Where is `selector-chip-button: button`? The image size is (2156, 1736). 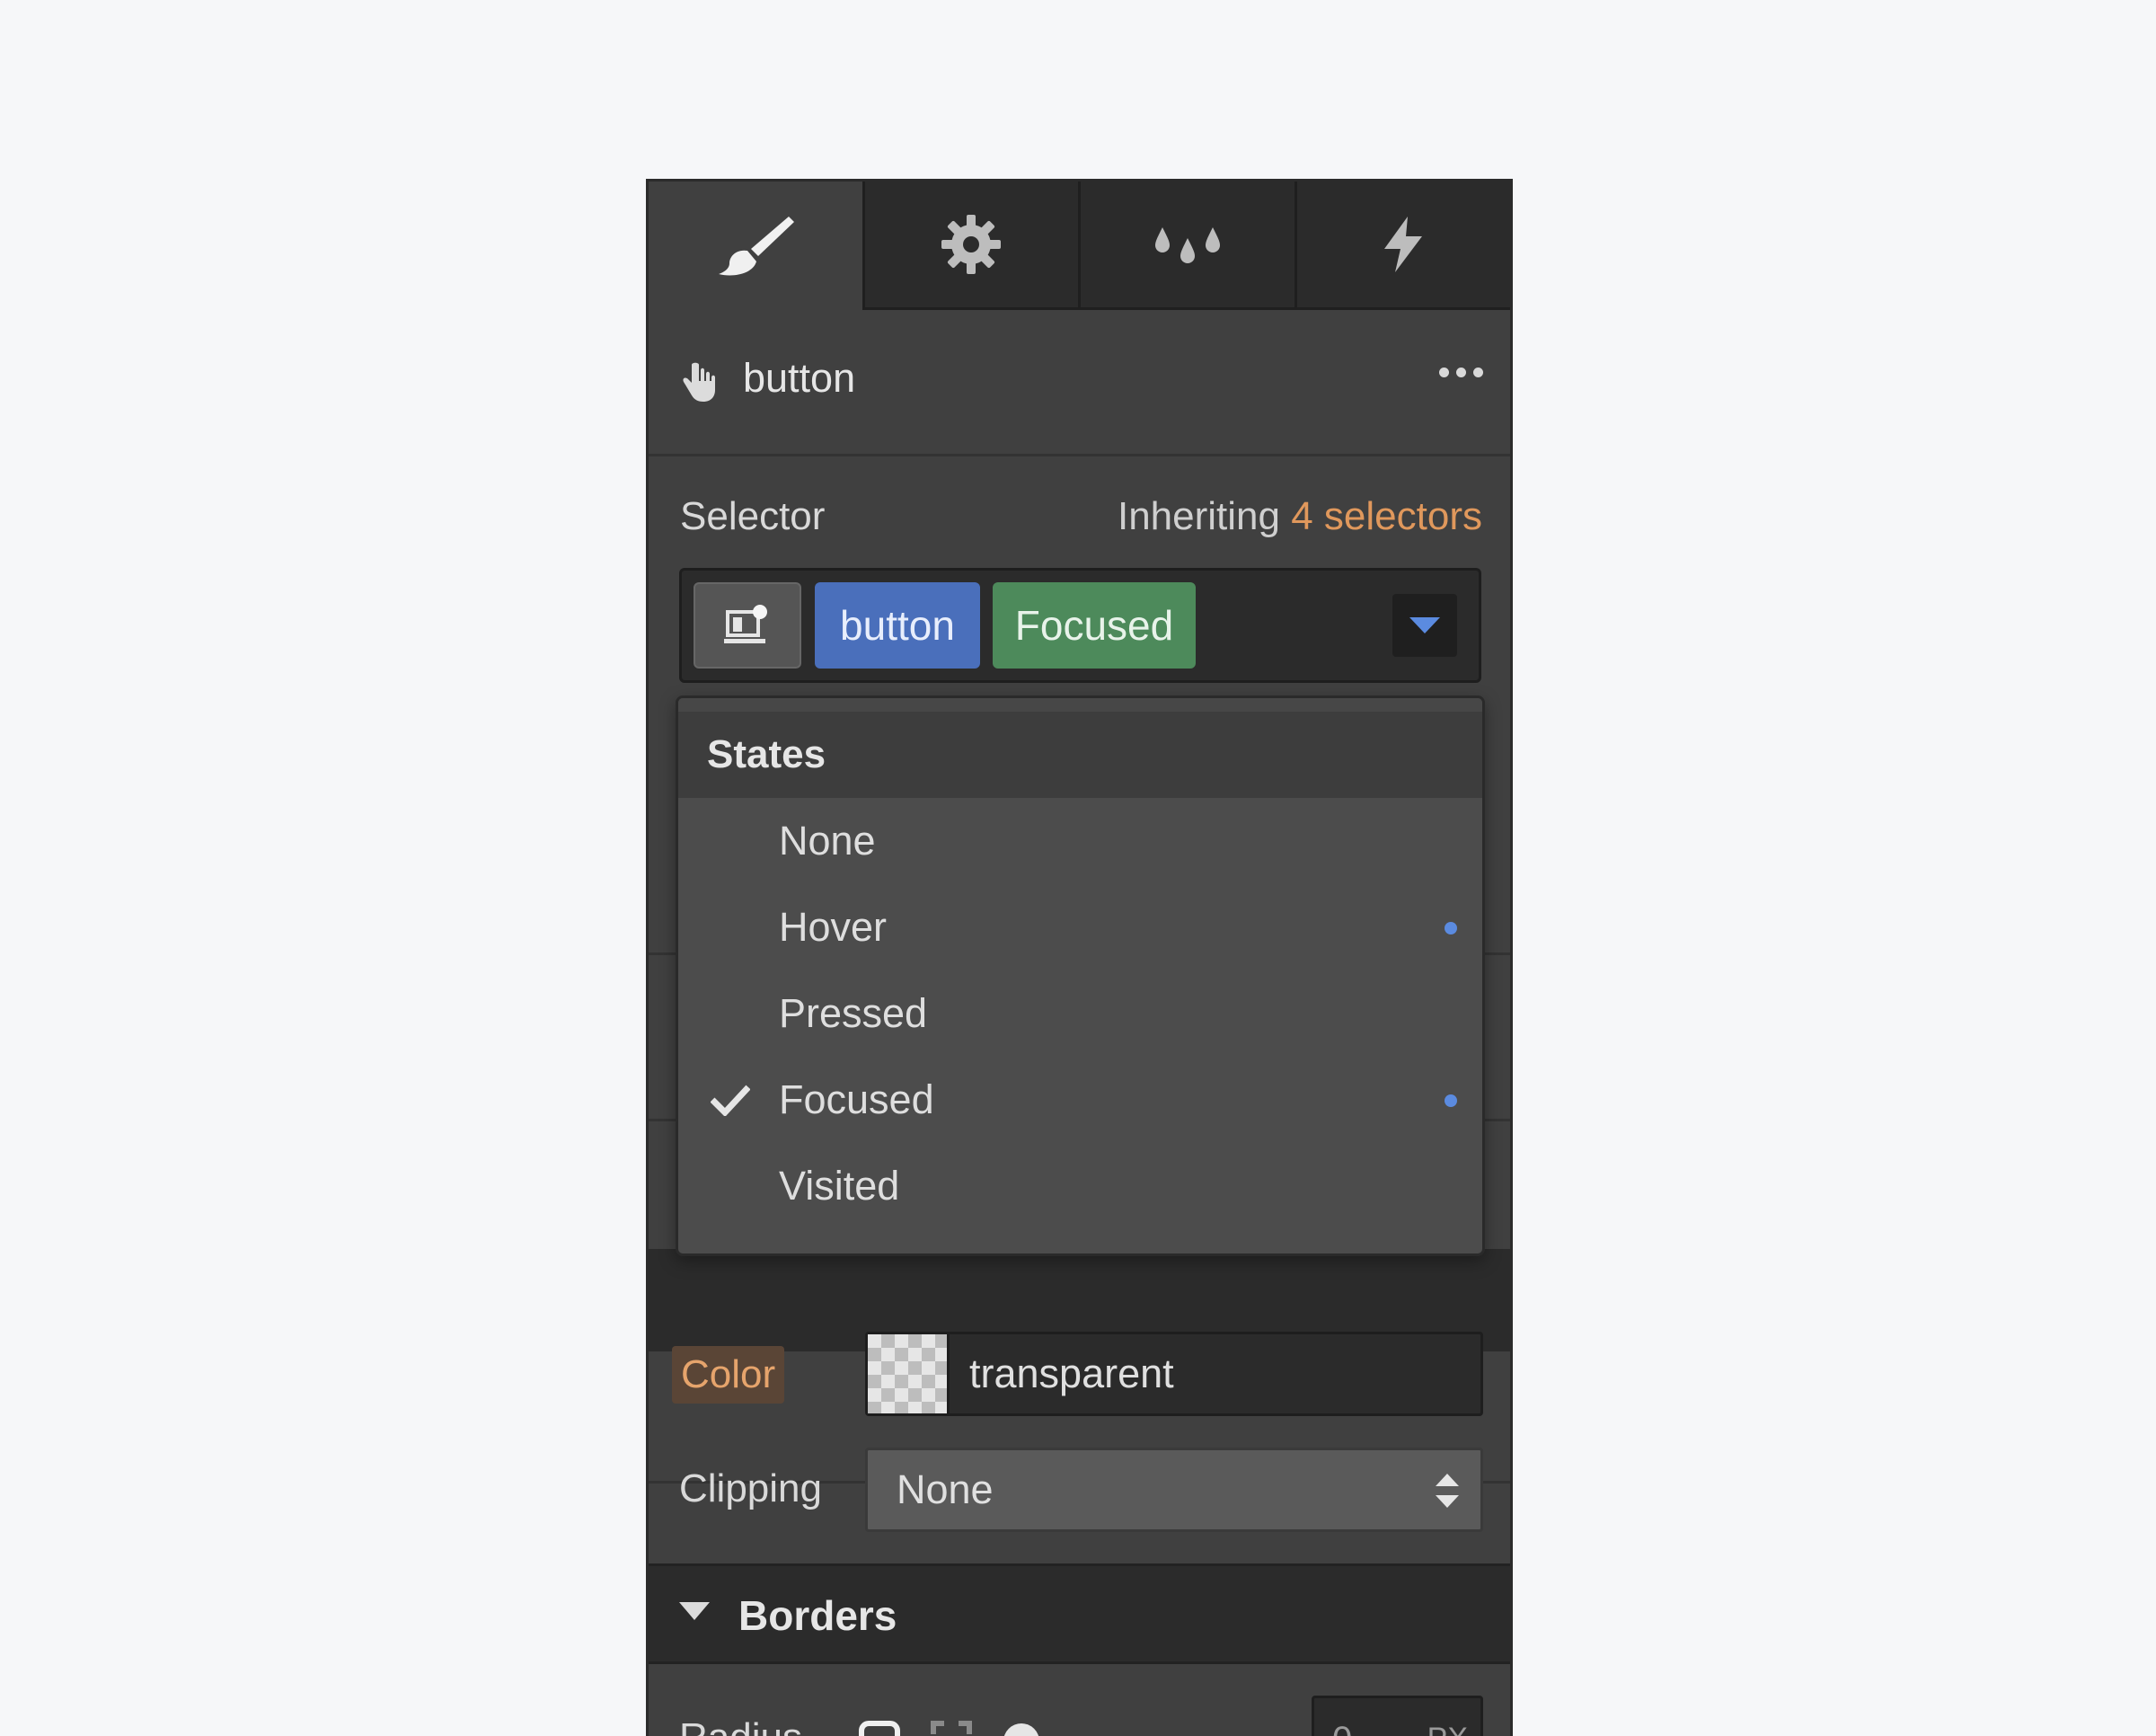 selector-chip-button: button is located at coordinates (897, 625).